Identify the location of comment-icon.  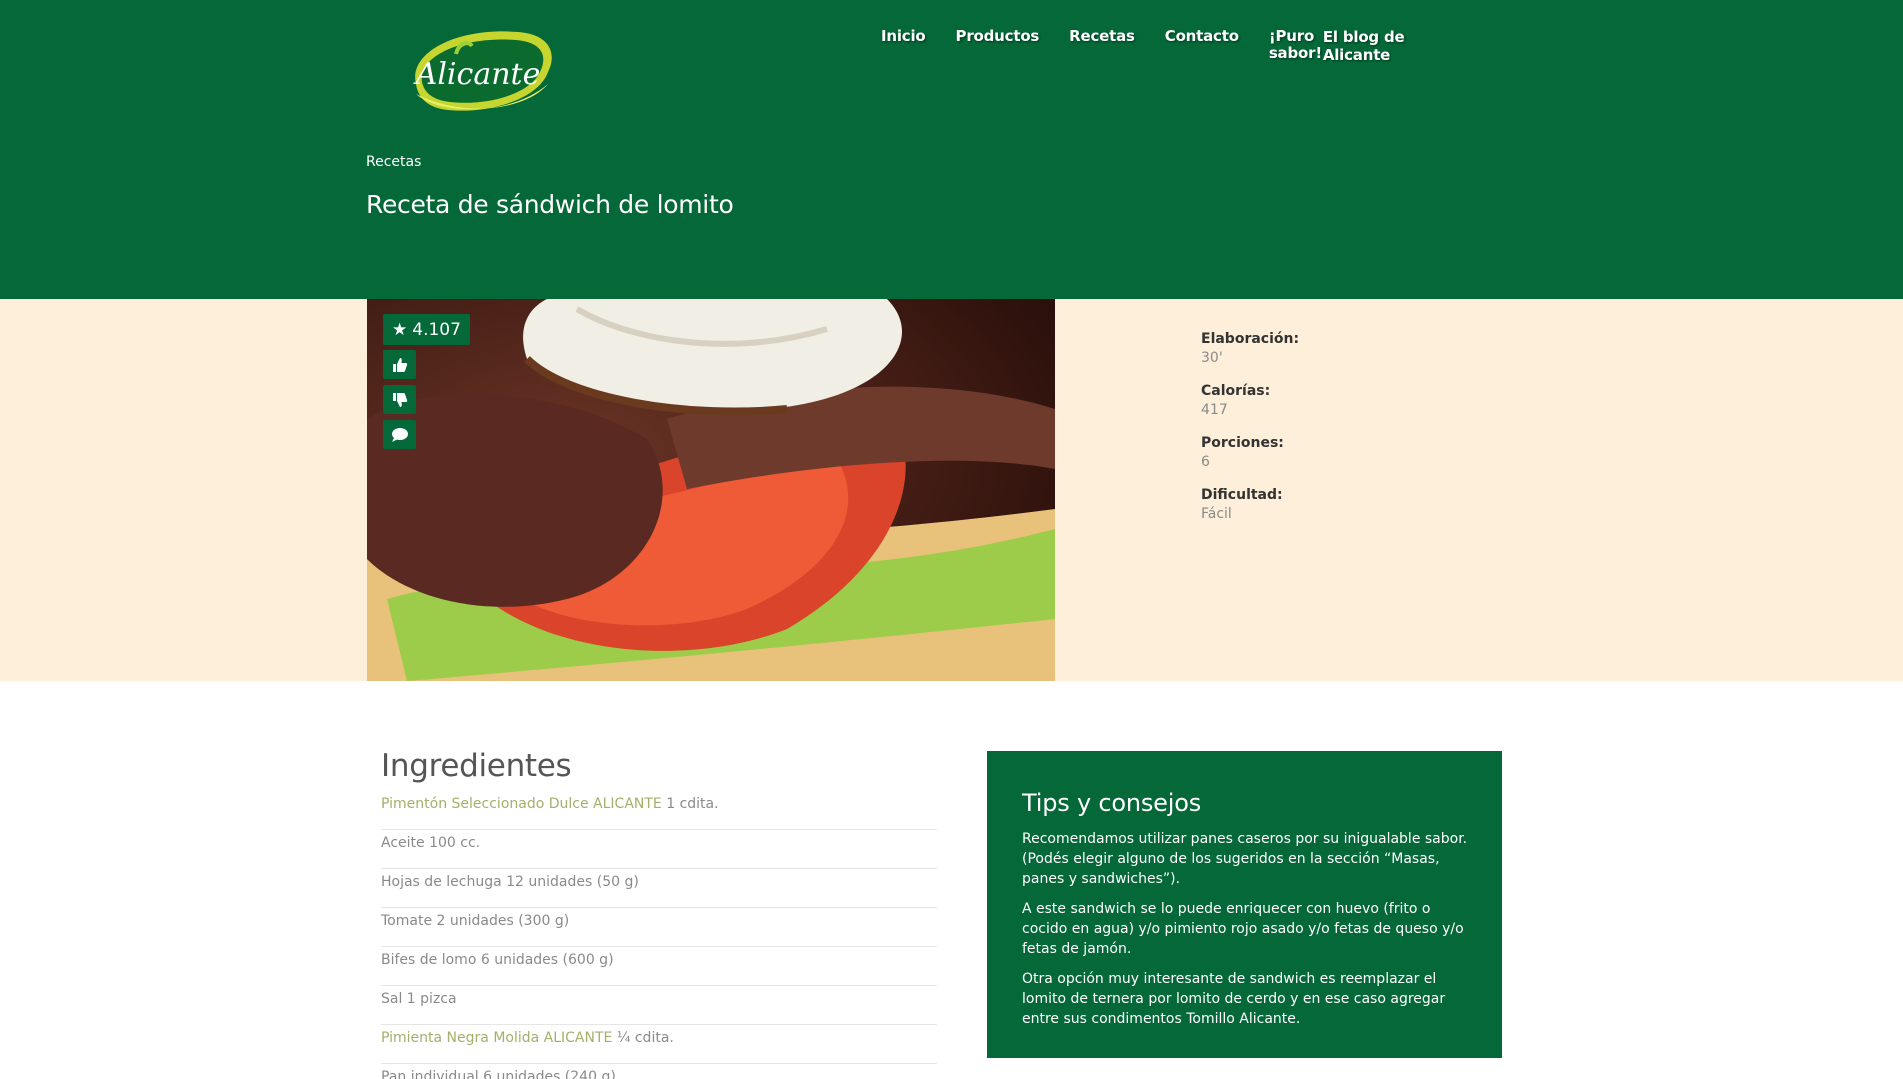
(399, 434).